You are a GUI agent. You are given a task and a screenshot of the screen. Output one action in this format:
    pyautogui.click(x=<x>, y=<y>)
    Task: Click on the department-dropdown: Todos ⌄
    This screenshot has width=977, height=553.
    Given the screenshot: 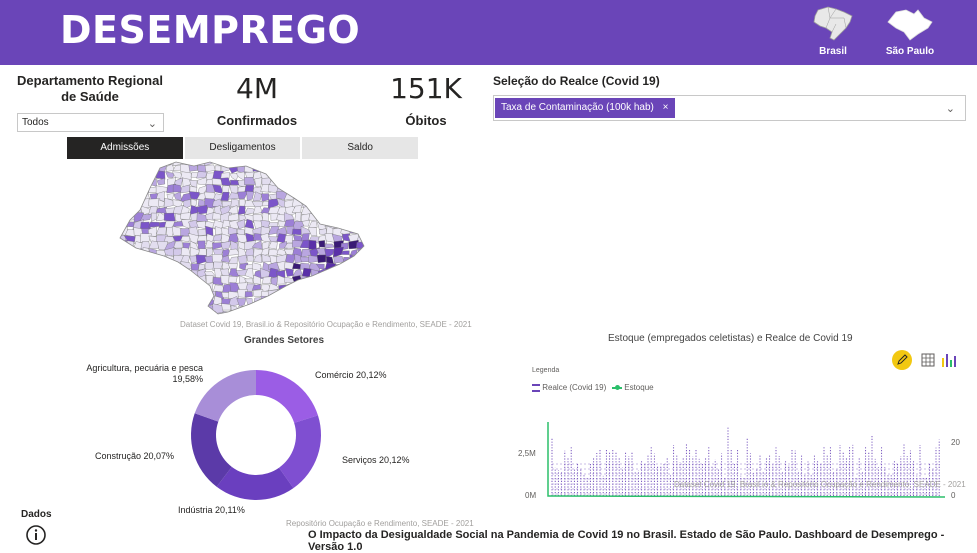 What is the action you would take?
    pyautogui.click(x=90, y=122)
    